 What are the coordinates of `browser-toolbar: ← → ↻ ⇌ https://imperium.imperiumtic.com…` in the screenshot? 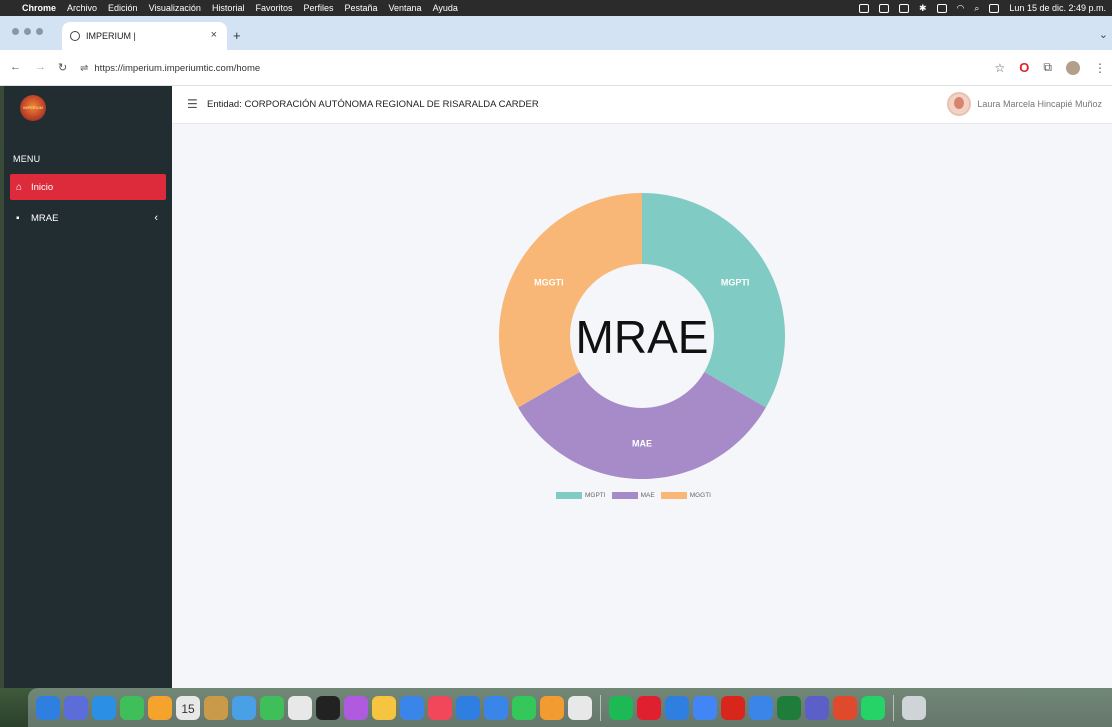 It's located at (556, 68).